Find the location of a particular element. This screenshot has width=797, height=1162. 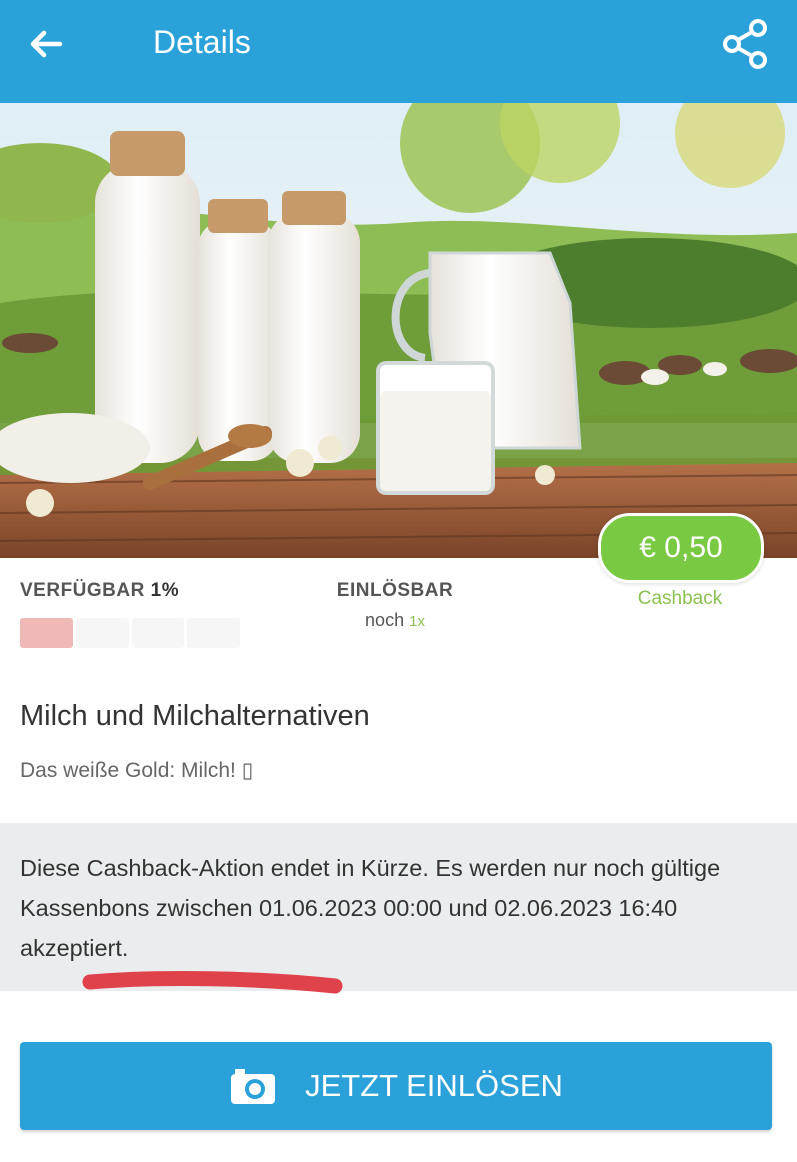

availability-label: VERFÜGBAR 1% is located at coordinates (99, 591).